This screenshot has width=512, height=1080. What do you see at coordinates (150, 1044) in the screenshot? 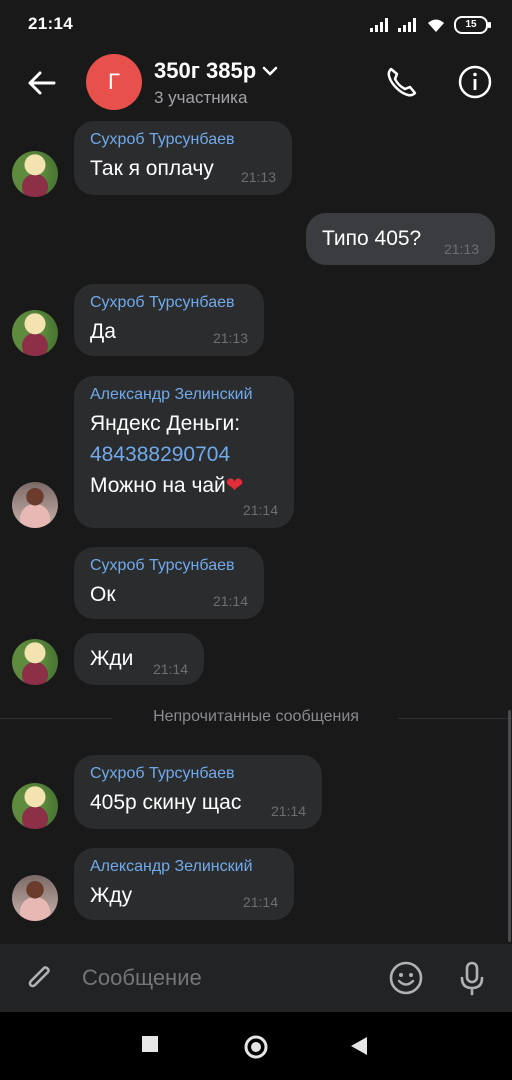
I see `nav-recents-icon` at bounding box center [150, 1044].